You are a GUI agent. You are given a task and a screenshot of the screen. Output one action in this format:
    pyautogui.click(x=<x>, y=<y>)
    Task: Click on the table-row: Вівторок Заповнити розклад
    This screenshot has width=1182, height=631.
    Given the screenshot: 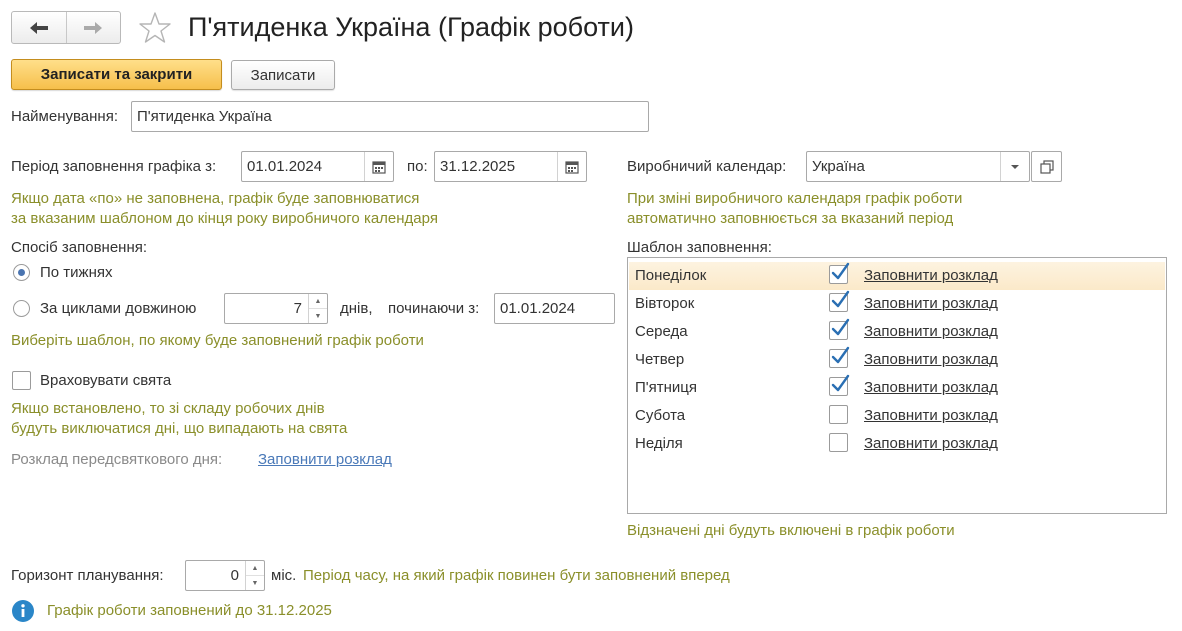 What is the action you would take?
    pyautogui.click(x=897, y=304)
    